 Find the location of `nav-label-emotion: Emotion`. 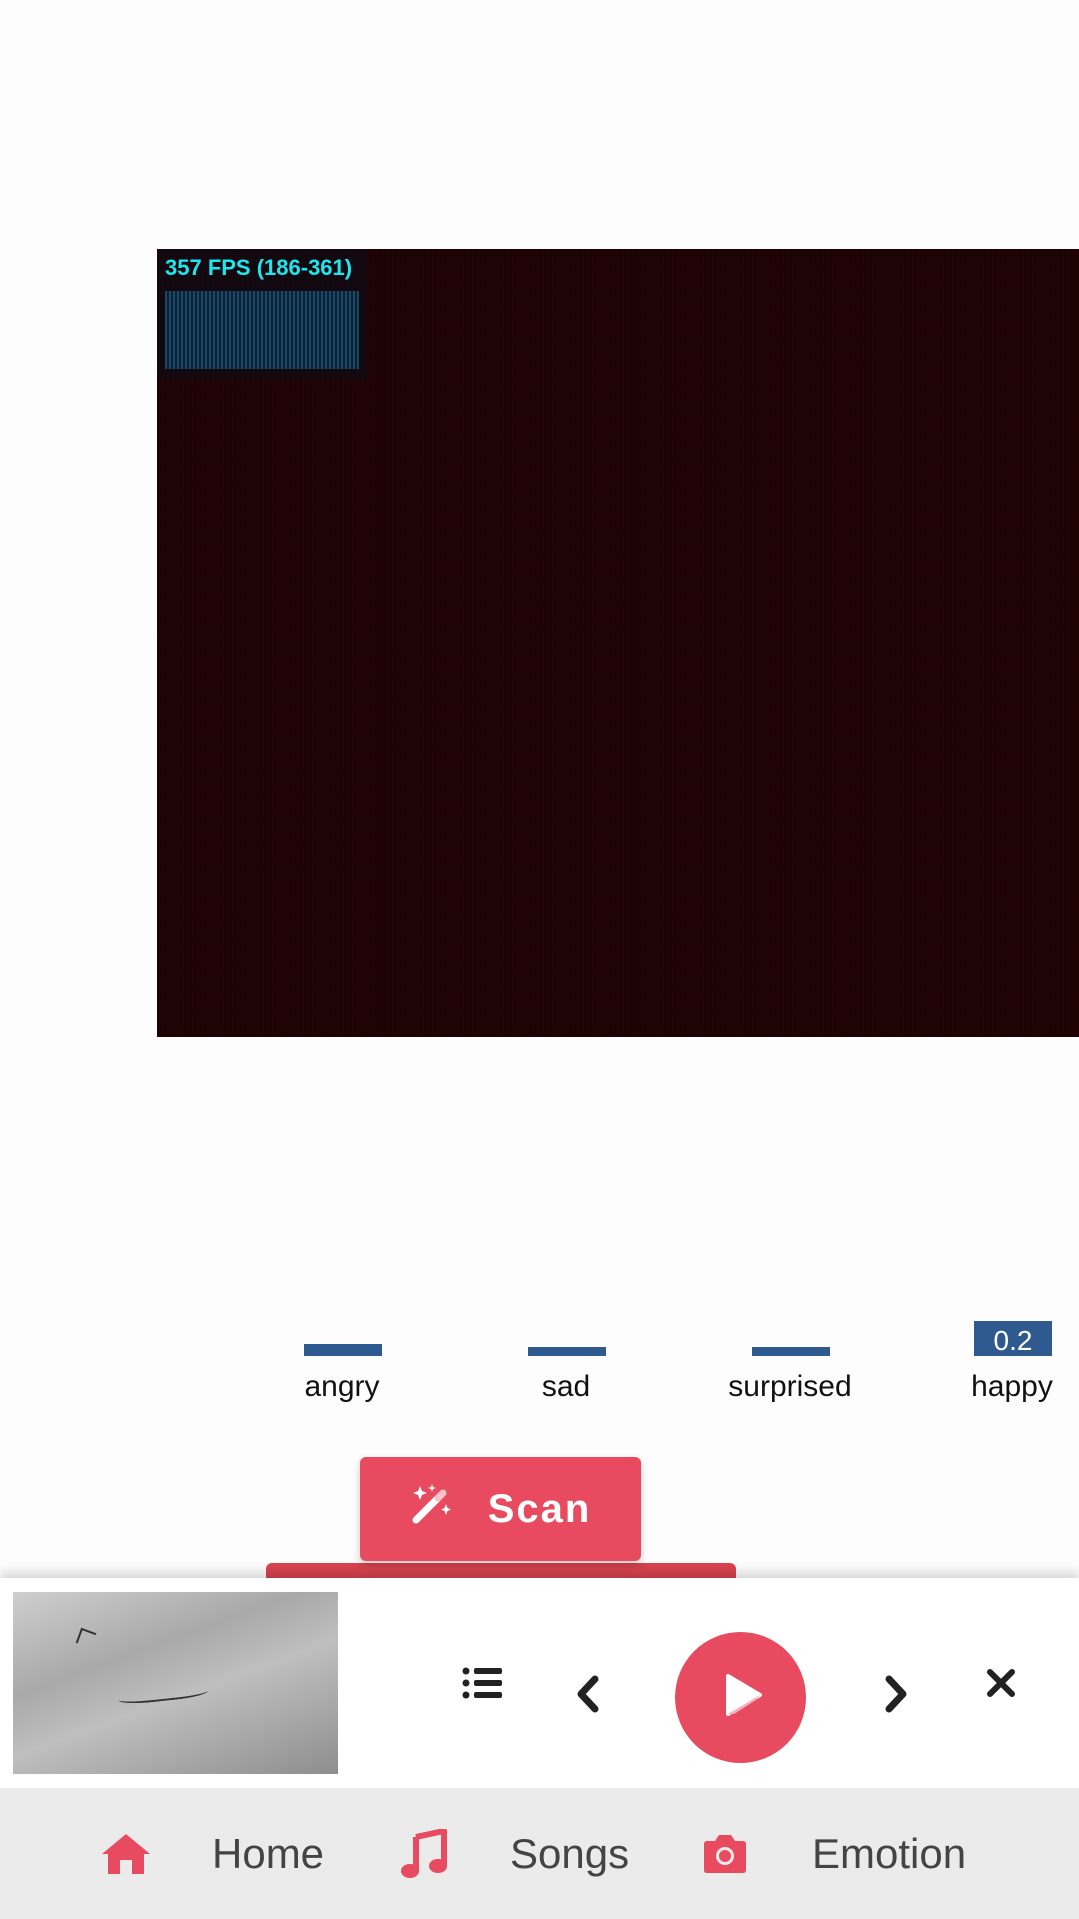

nav-label-emotion: Emotion is located at coordinates (889, 1853).